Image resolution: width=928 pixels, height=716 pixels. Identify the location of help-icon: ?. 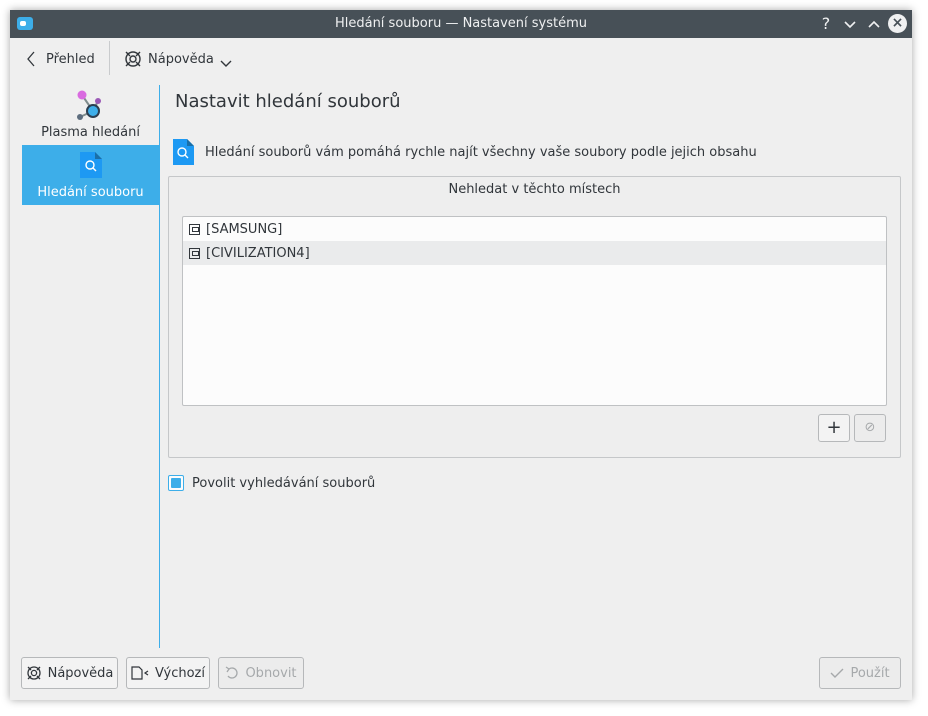
(826, 24).